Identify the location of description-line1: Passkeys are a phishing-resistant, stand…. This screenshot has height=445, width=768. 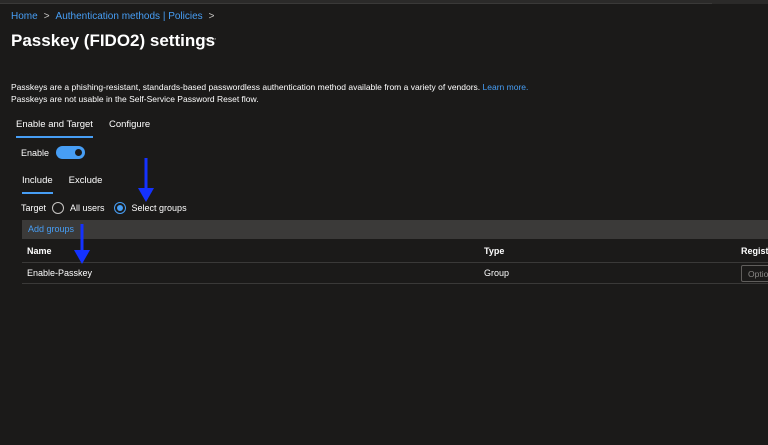
(246, 87).